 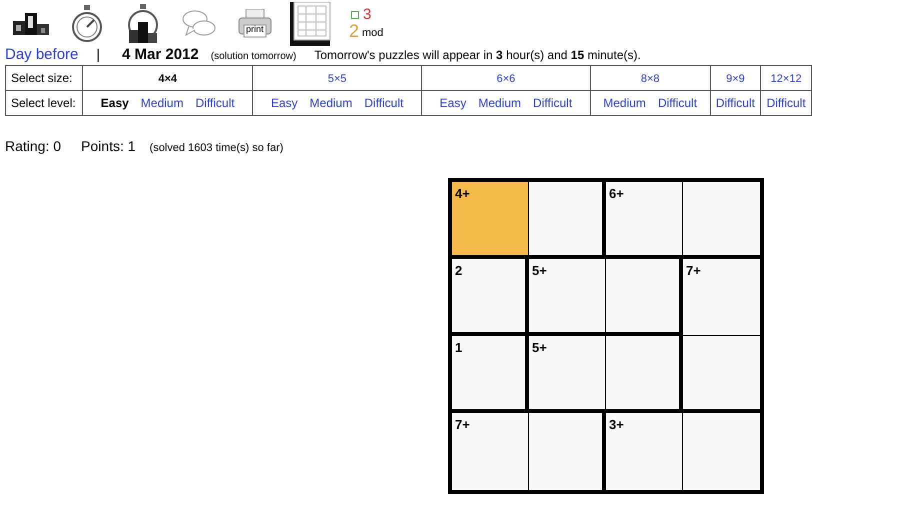 I want to click on size-link: 6×6, so click(x=506, y=79).